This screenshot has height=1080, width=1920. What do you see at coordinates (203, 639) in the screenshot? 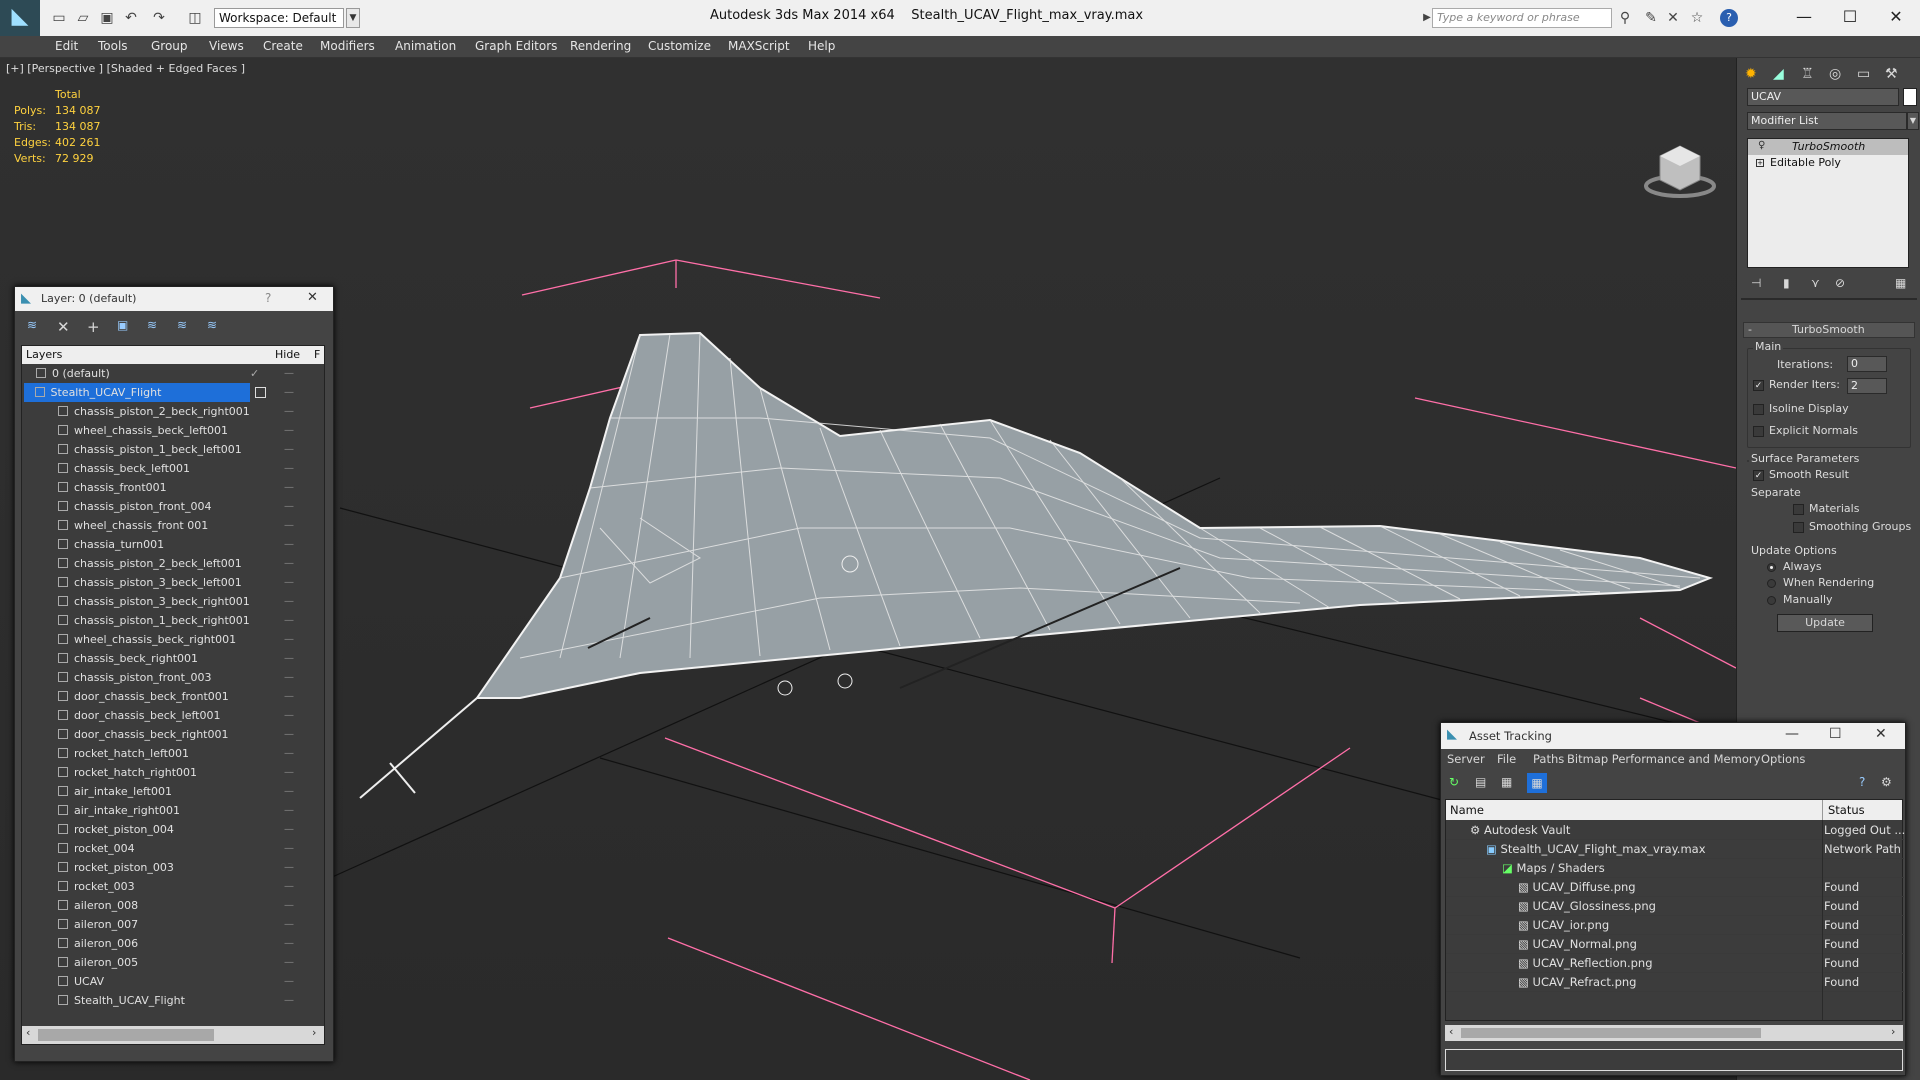
I see `object-row: wheel_chassis_beck_right001` at bounding box center [203, 639].